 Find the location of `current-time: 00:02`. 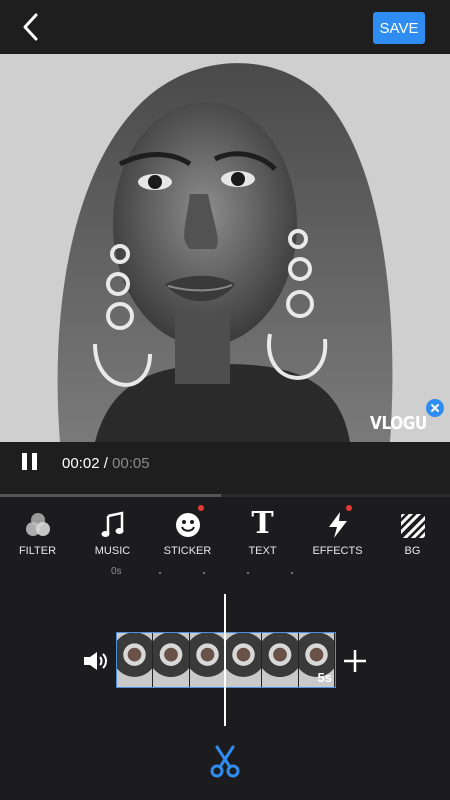

current-time: 00:02 is located at coordinates (81, 463).